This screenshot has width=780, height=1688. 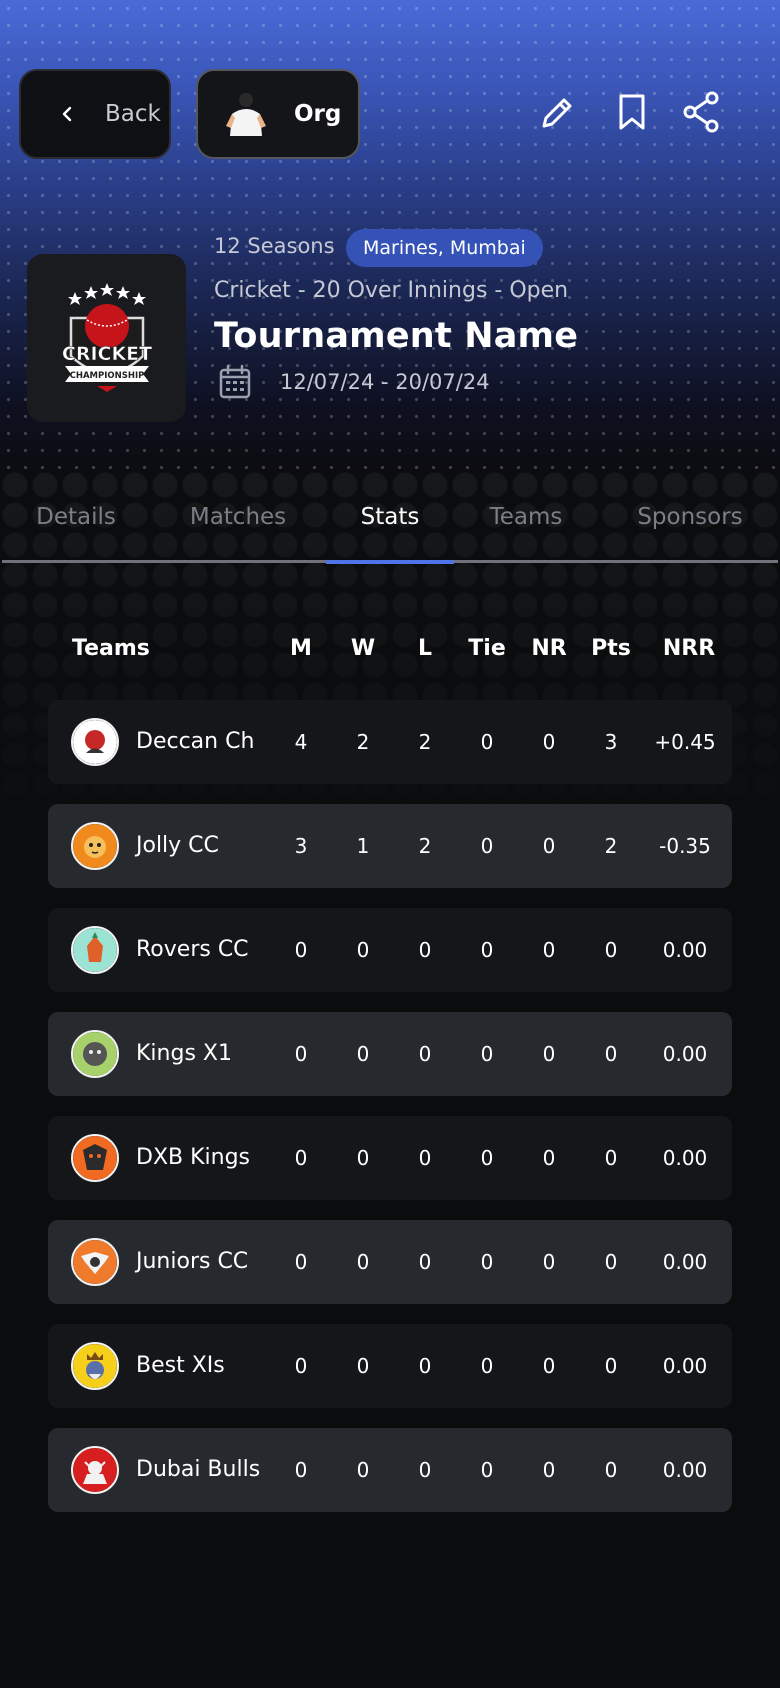 What do you see at coordinates (301, 742) in the screenshot?
I see `cell-m: 4` at bounding box center [301, 742].